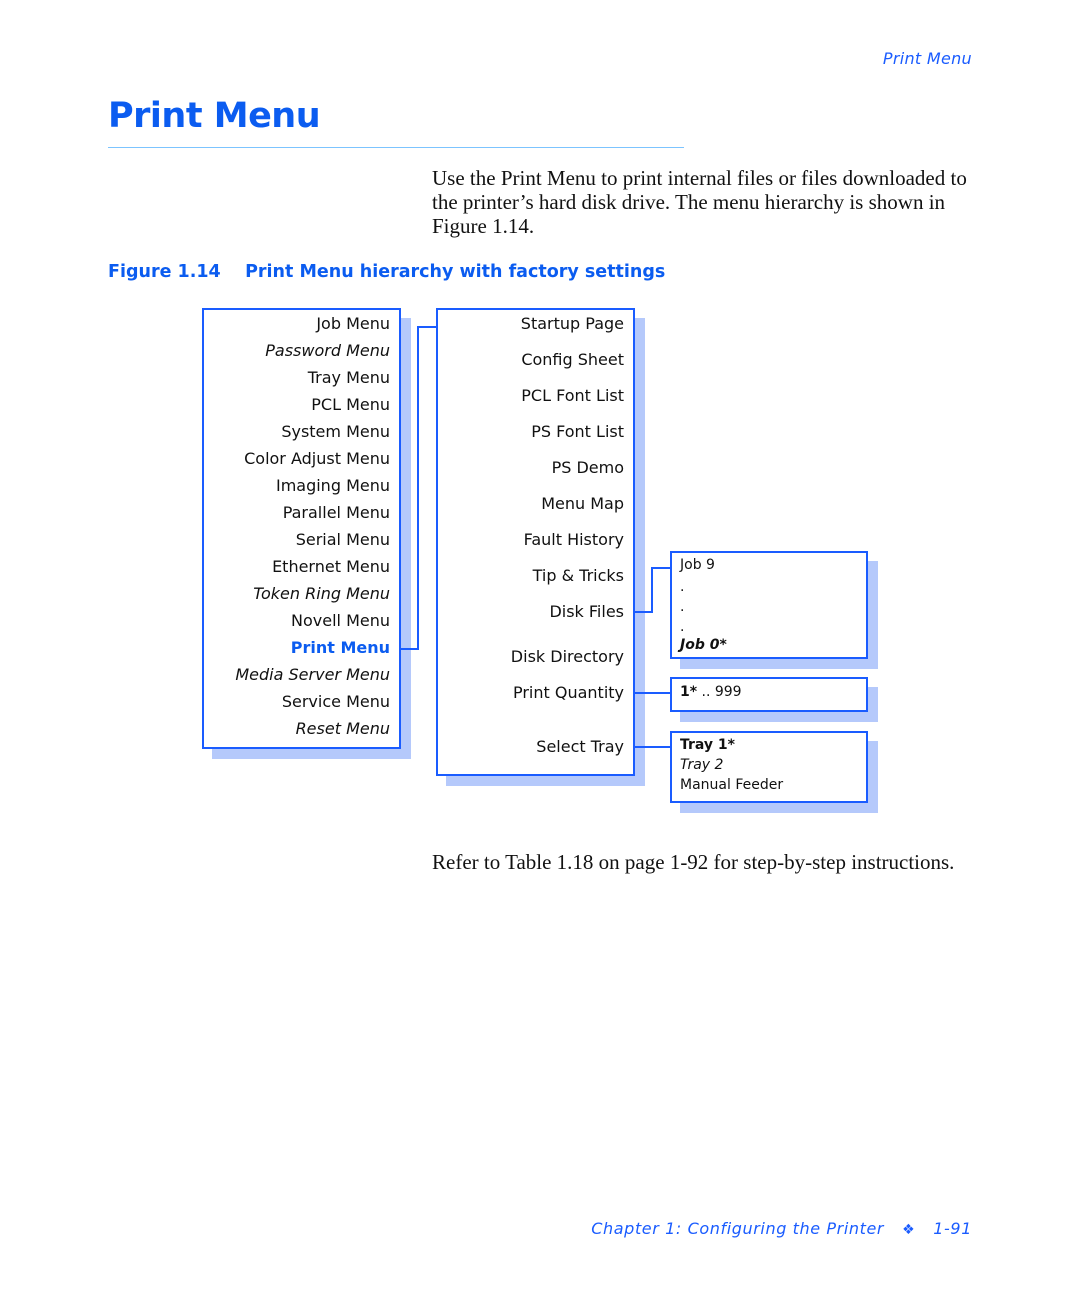 The height and width of the screenshot is (1296, 1080). I want to click on print-menu-item: Disk Directory, so click(567, 656).